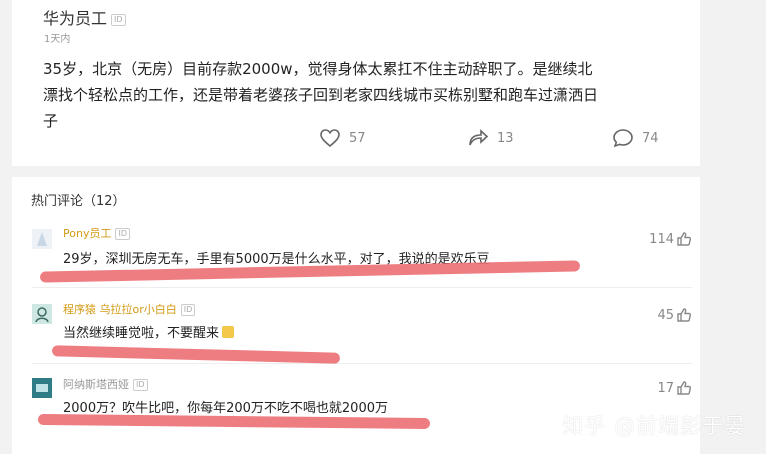  What do you see at coordinates (650, 138) in the screenshot?
I see `comment-count: 74` at bounding box center [650, 138].